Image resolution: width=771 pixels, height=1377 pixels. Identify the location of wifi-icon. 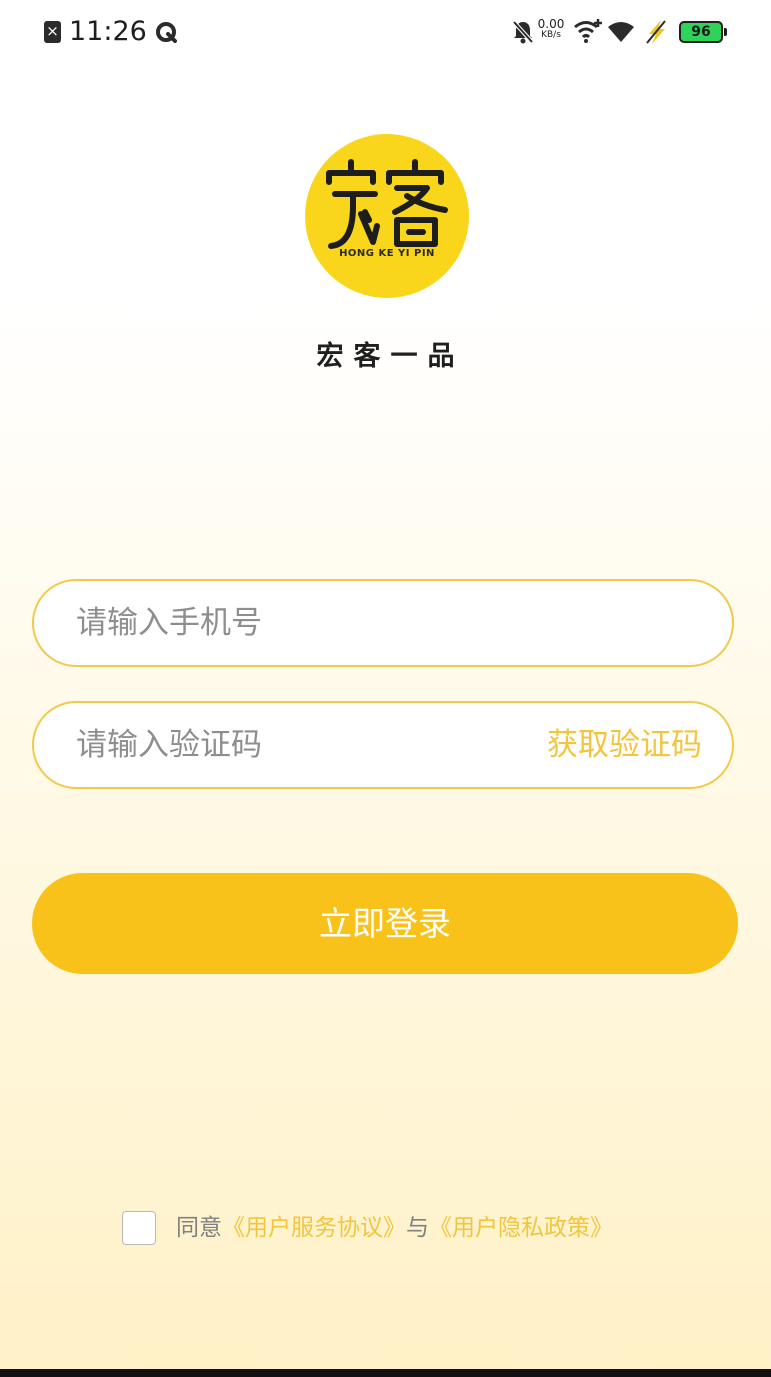
(621, 32).